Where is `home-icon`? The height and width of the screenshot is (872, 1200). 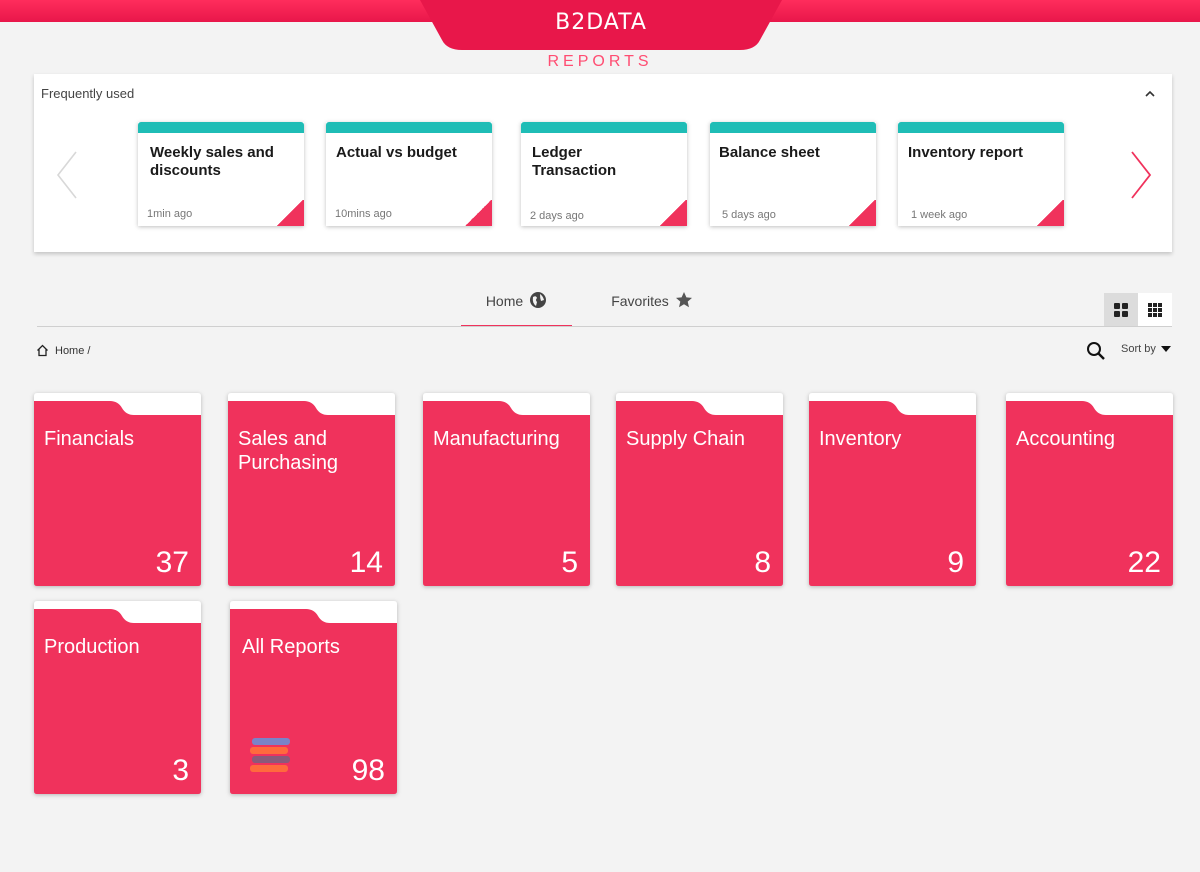
home-icon is located at coordinates (42, 350).